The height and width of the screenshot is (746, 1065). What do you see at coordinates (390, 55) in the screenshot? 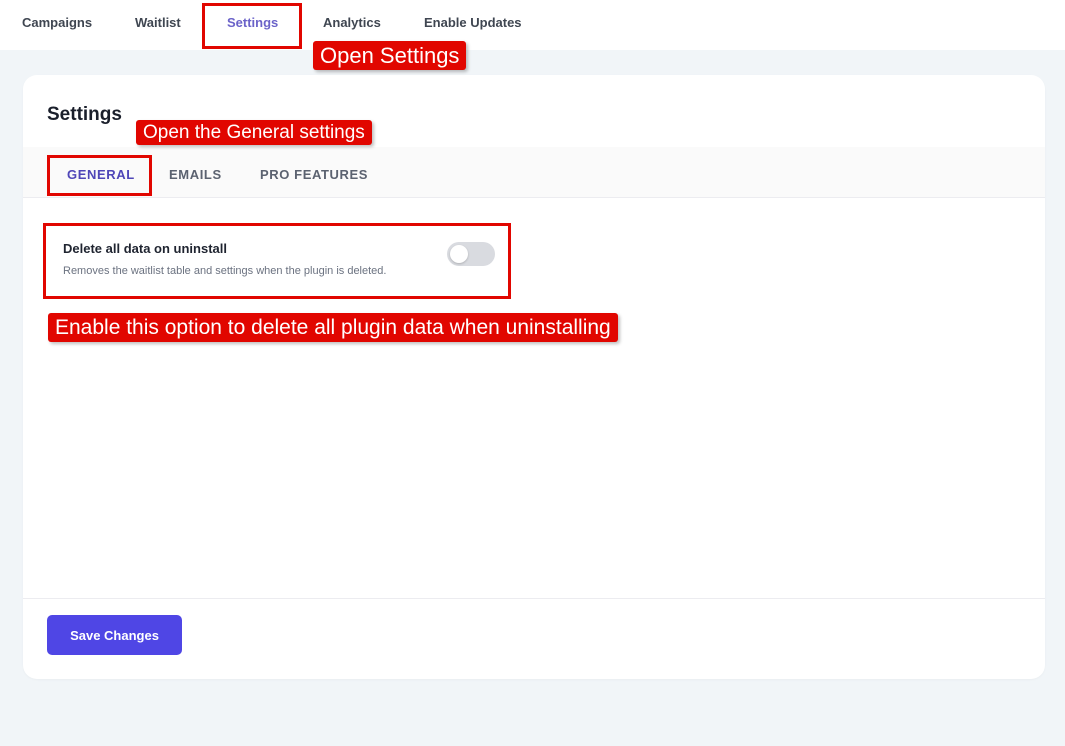
I see `open-settings-callout: Open Settings` at bounding box center [390, 55].